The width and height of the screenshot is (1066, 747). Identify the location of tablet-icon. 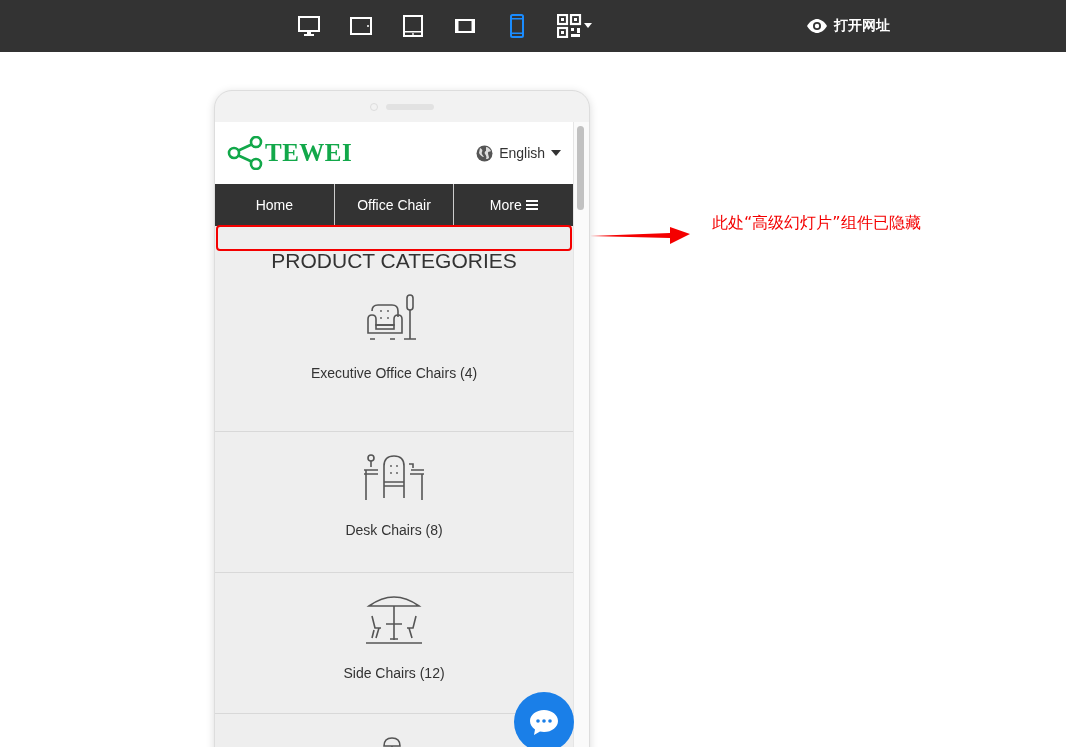
(413, 26).